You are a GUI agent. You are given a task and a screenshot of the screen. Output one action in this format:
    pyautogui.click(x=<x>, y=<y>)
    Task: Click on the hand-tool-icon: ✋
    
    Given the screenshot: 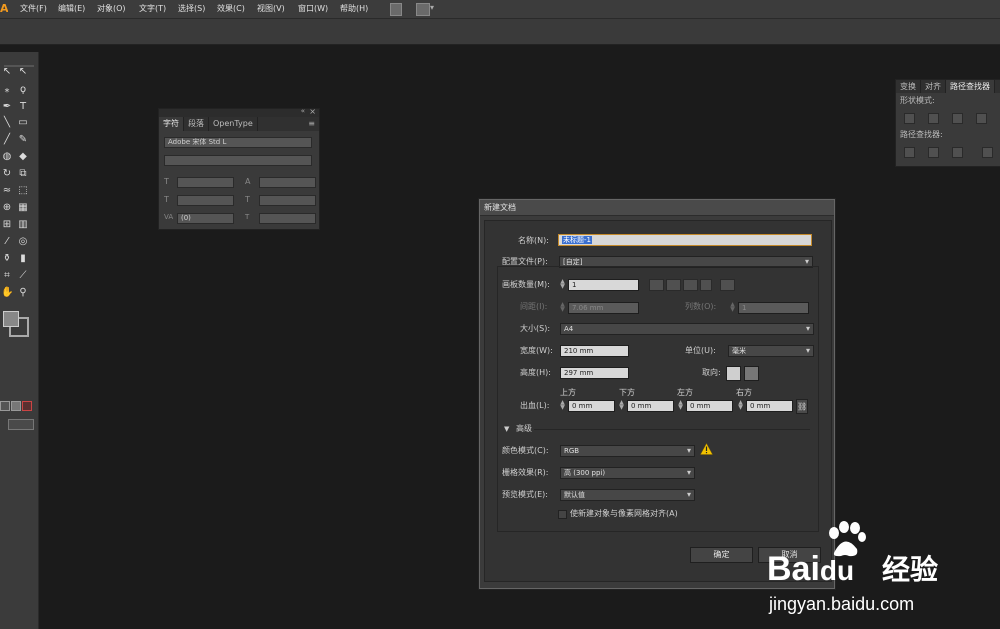 What is the action you would take?
    pyautogui.click(x=7, y=293)
    